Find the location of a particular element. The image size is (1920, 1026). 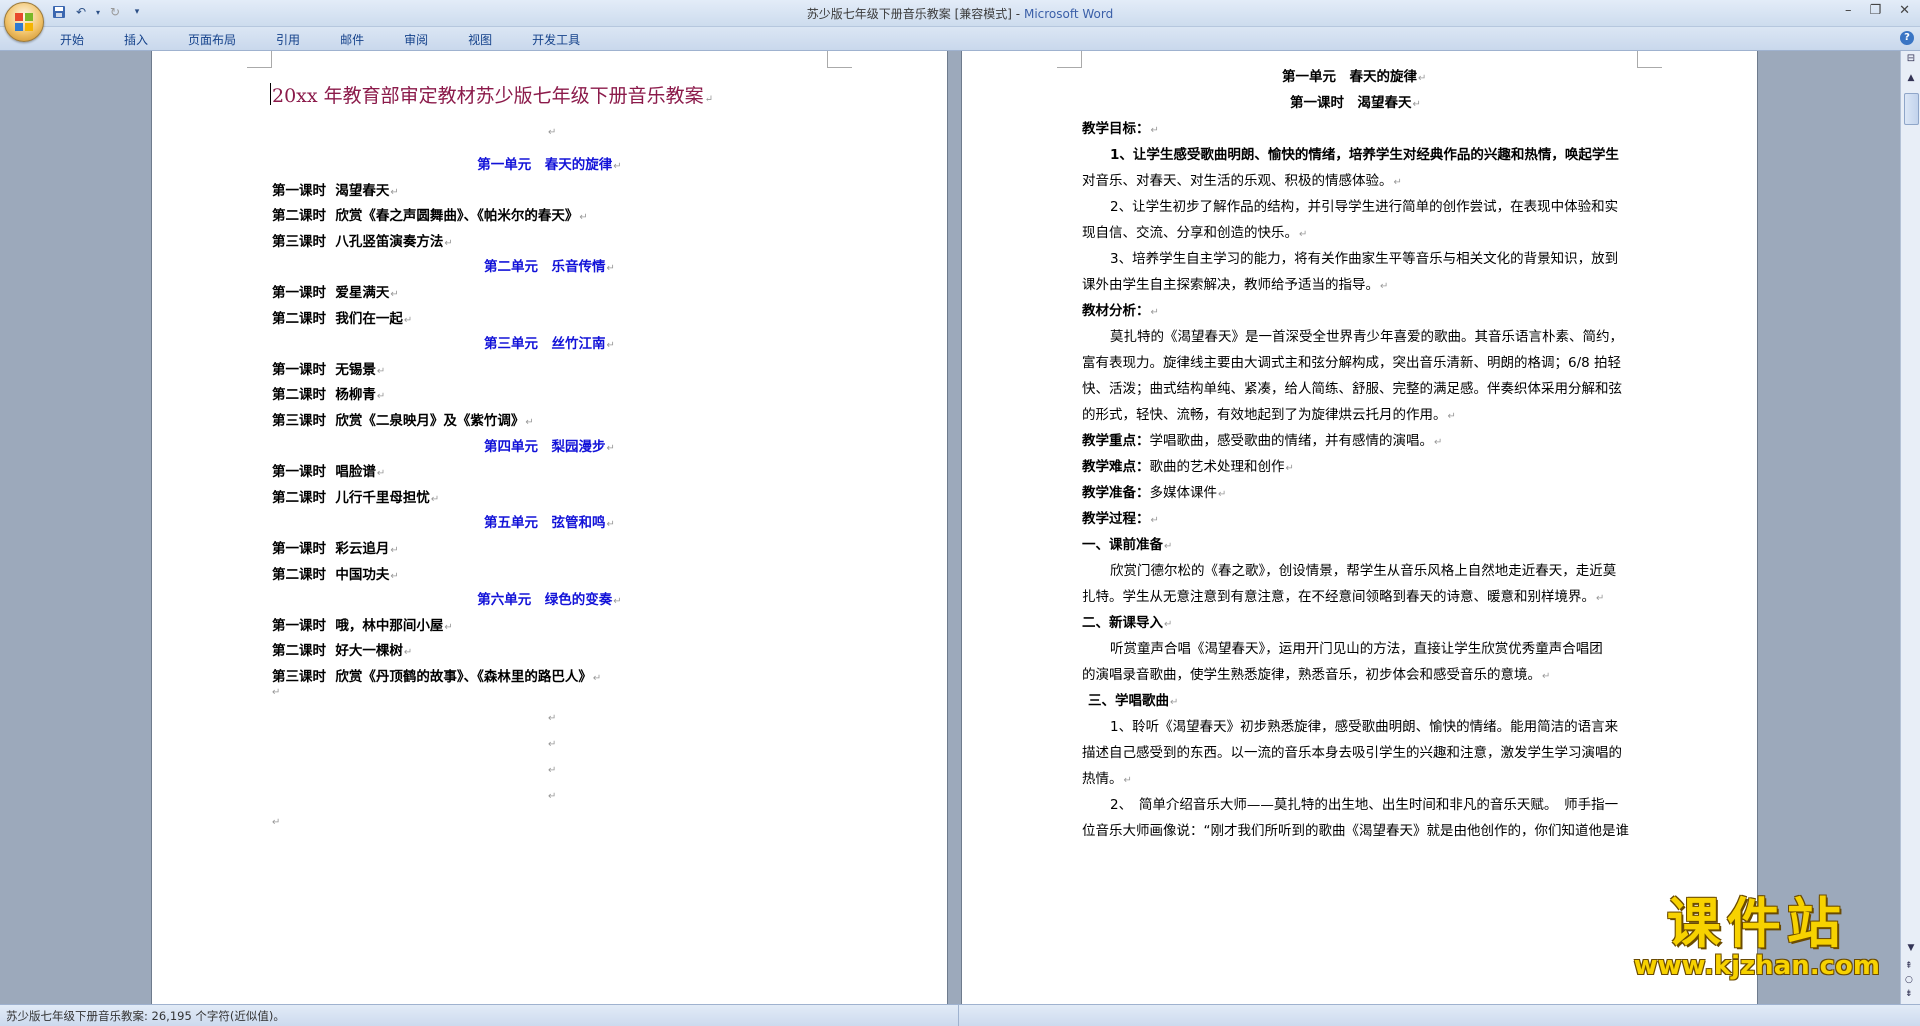

difficulty-line: 教学难点：歌曲的艺术处理和创作↵ is located at coordinates (1188, 467).